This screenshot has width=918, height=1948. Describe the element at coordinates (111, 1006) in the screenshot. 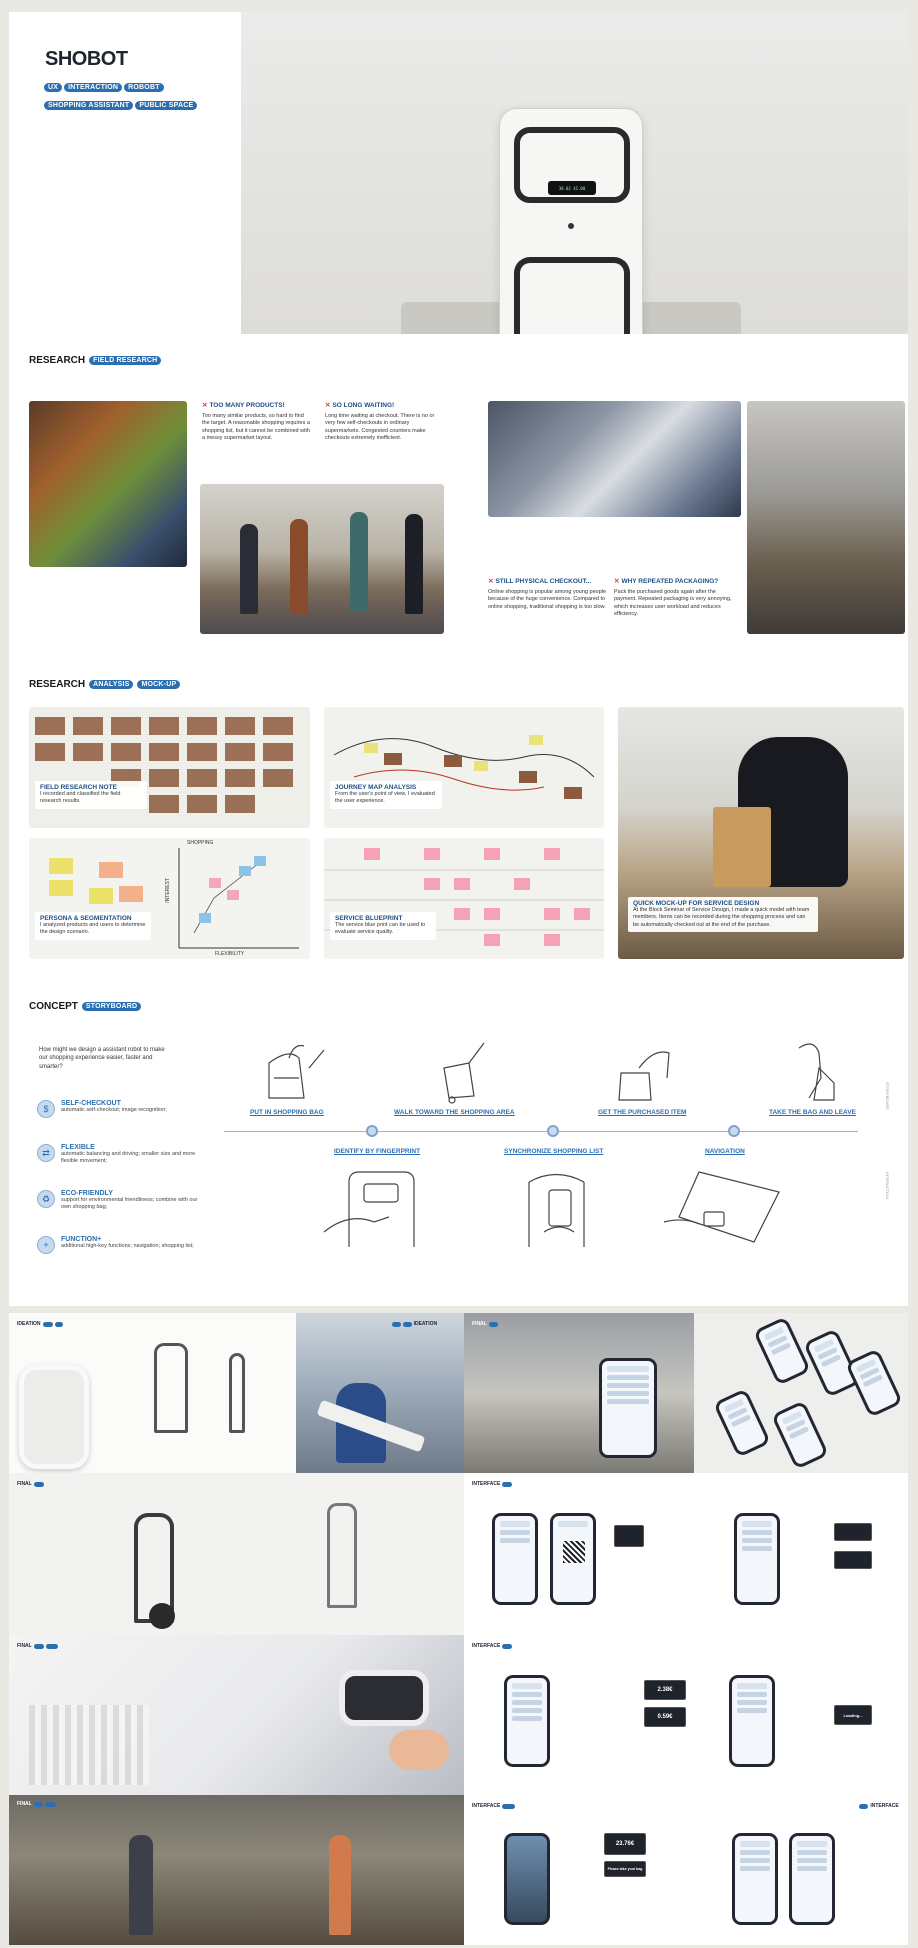

I see `tag-storyboard: STORYBOARD` at that location.